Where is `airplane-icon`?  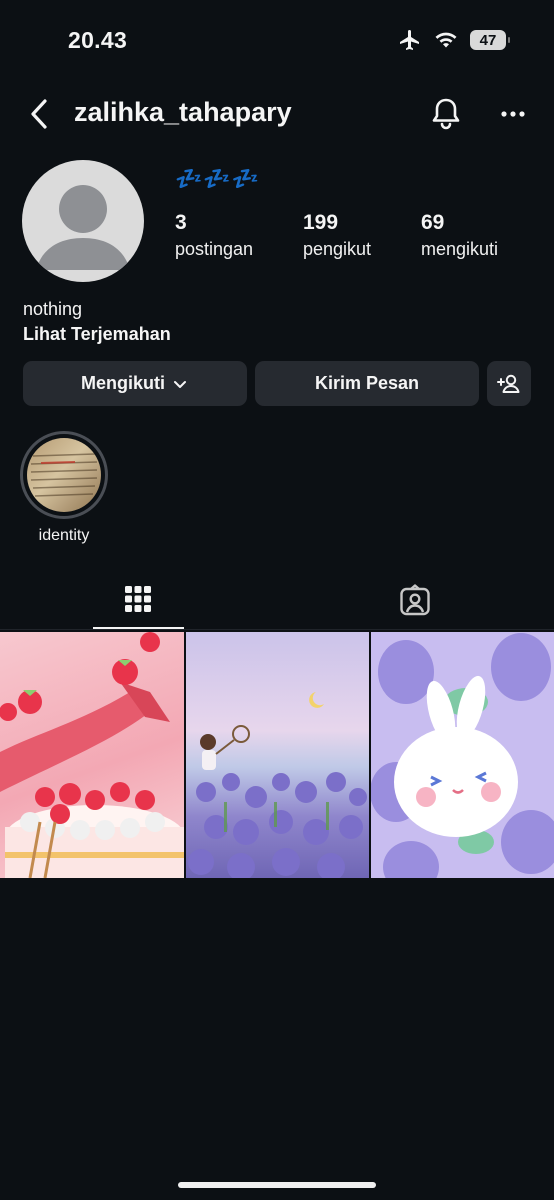
airplane-icon is located at coordinates (409, 40).